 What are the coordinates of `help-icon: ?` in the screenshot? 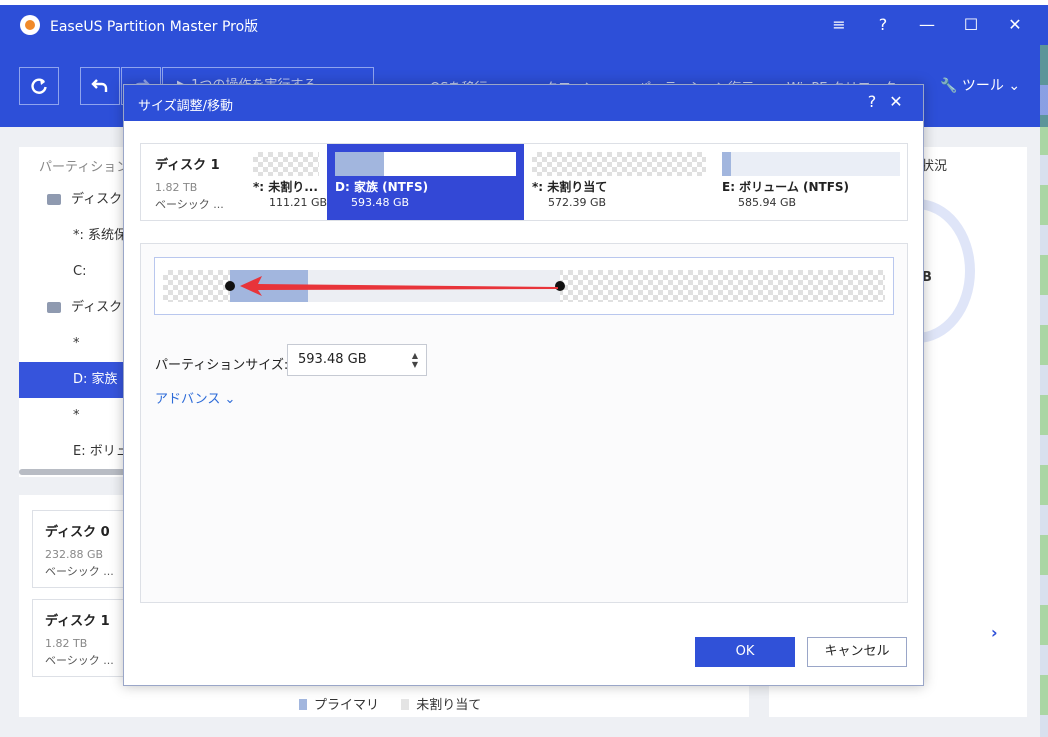 It's located at (883, 25).